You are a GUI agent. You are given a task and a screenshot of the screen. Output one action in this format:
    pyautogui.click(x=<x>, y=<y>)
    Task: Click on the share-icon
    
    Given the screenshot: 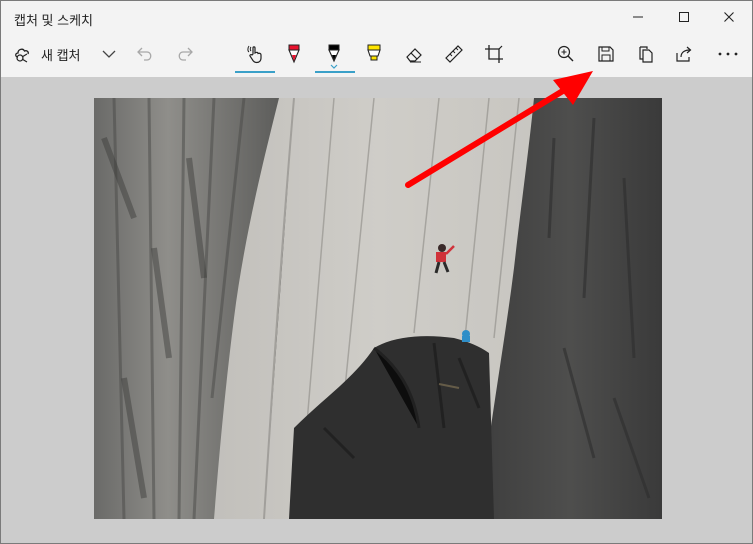 What is the action you would take?
    pyautogui.click(x=684, y=54)
    